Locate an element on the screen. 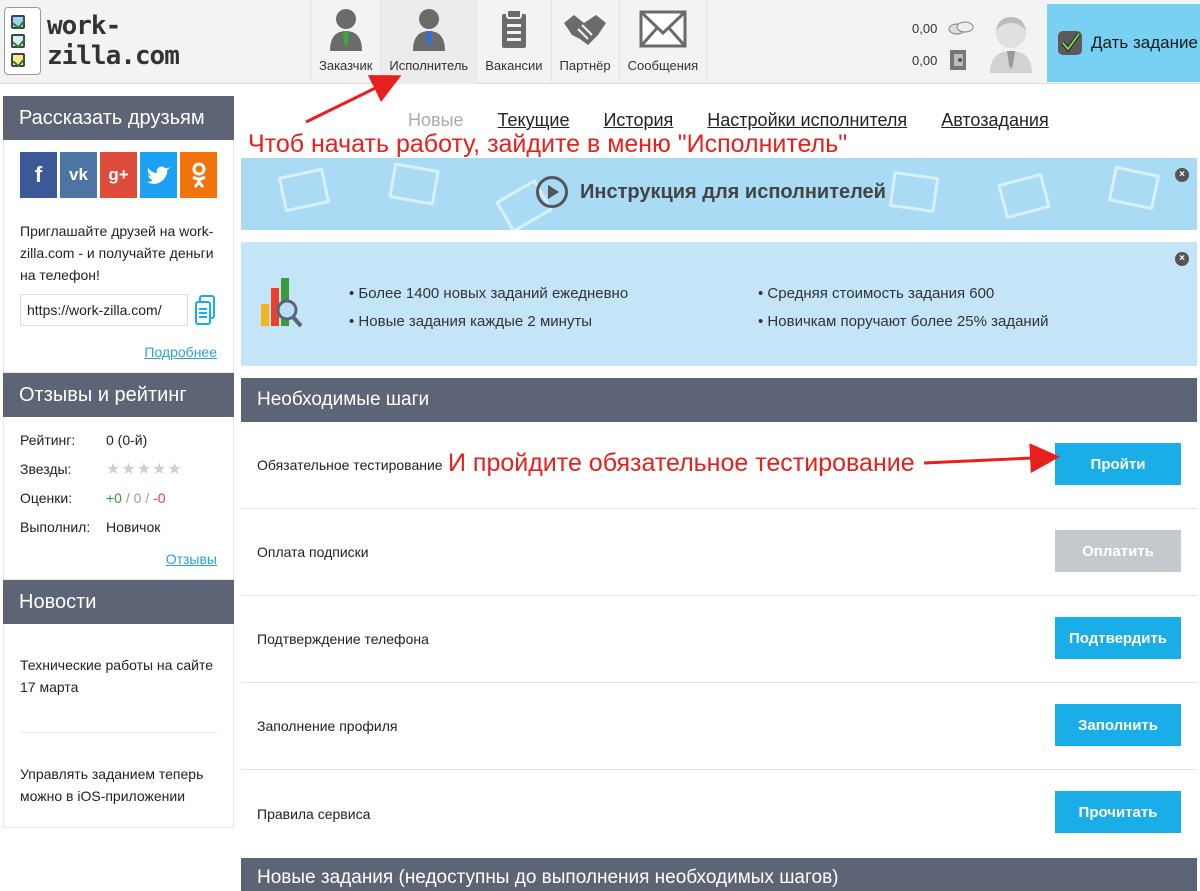 The height and width of the screenshot is (891, 1200). googleplus-icon: g+ is located at coordinates (118, 174).